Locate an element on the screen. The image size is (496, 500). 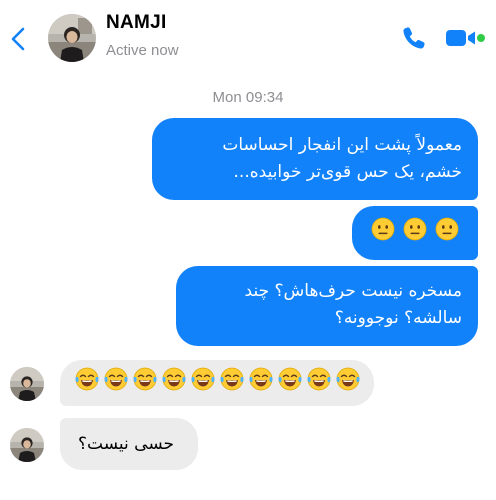
outgoing-emoji-message is located at coordinates (415, 233).